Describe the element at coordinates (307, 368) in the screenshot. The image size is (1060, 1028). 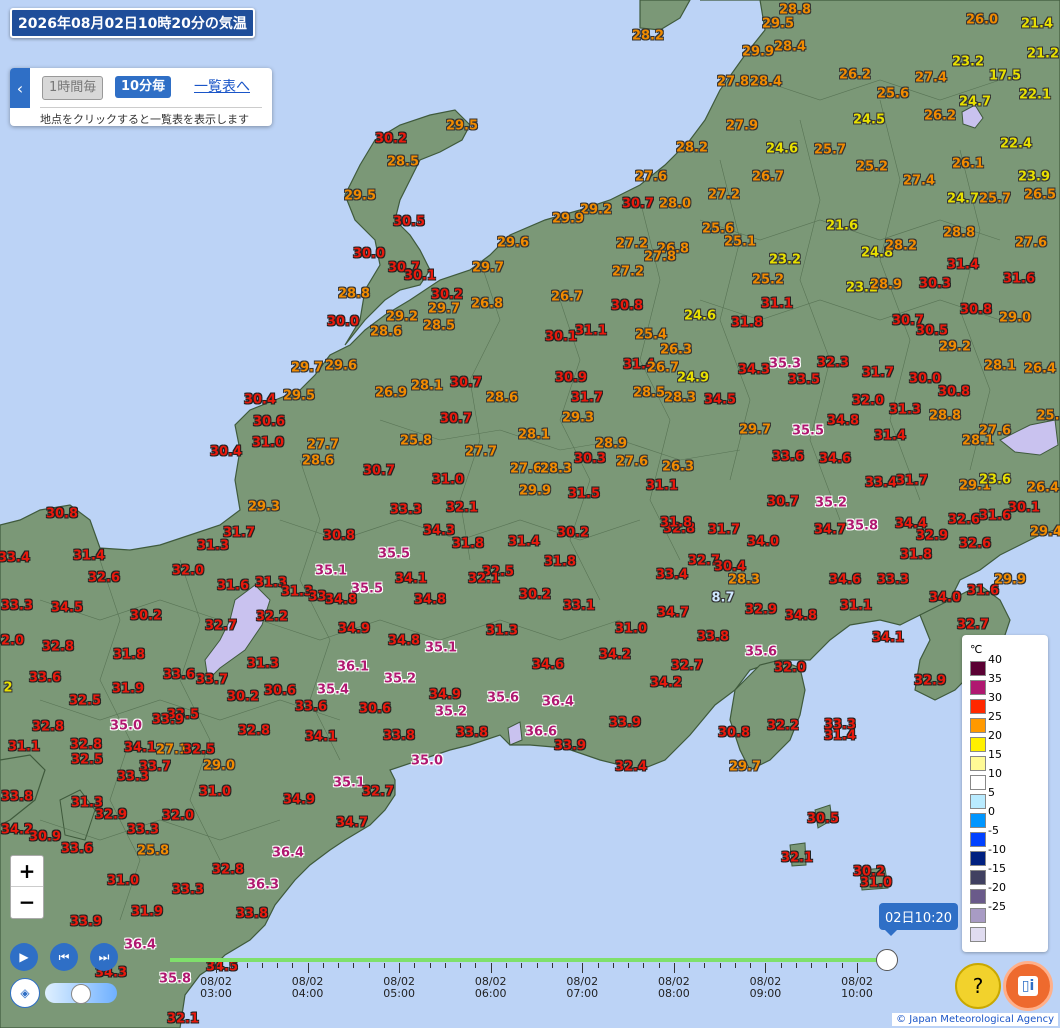
I see `station-temperature: 29.7` at that location.